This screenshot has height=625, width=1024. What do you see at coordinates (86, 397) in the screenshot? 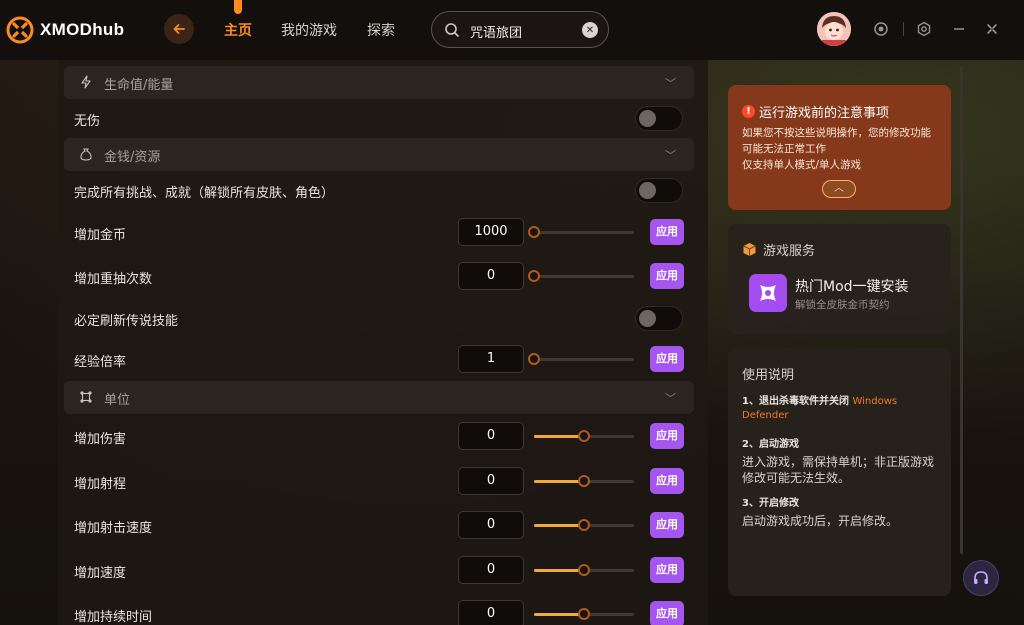
I see `unit-icon` at bounding box center [86, 397].